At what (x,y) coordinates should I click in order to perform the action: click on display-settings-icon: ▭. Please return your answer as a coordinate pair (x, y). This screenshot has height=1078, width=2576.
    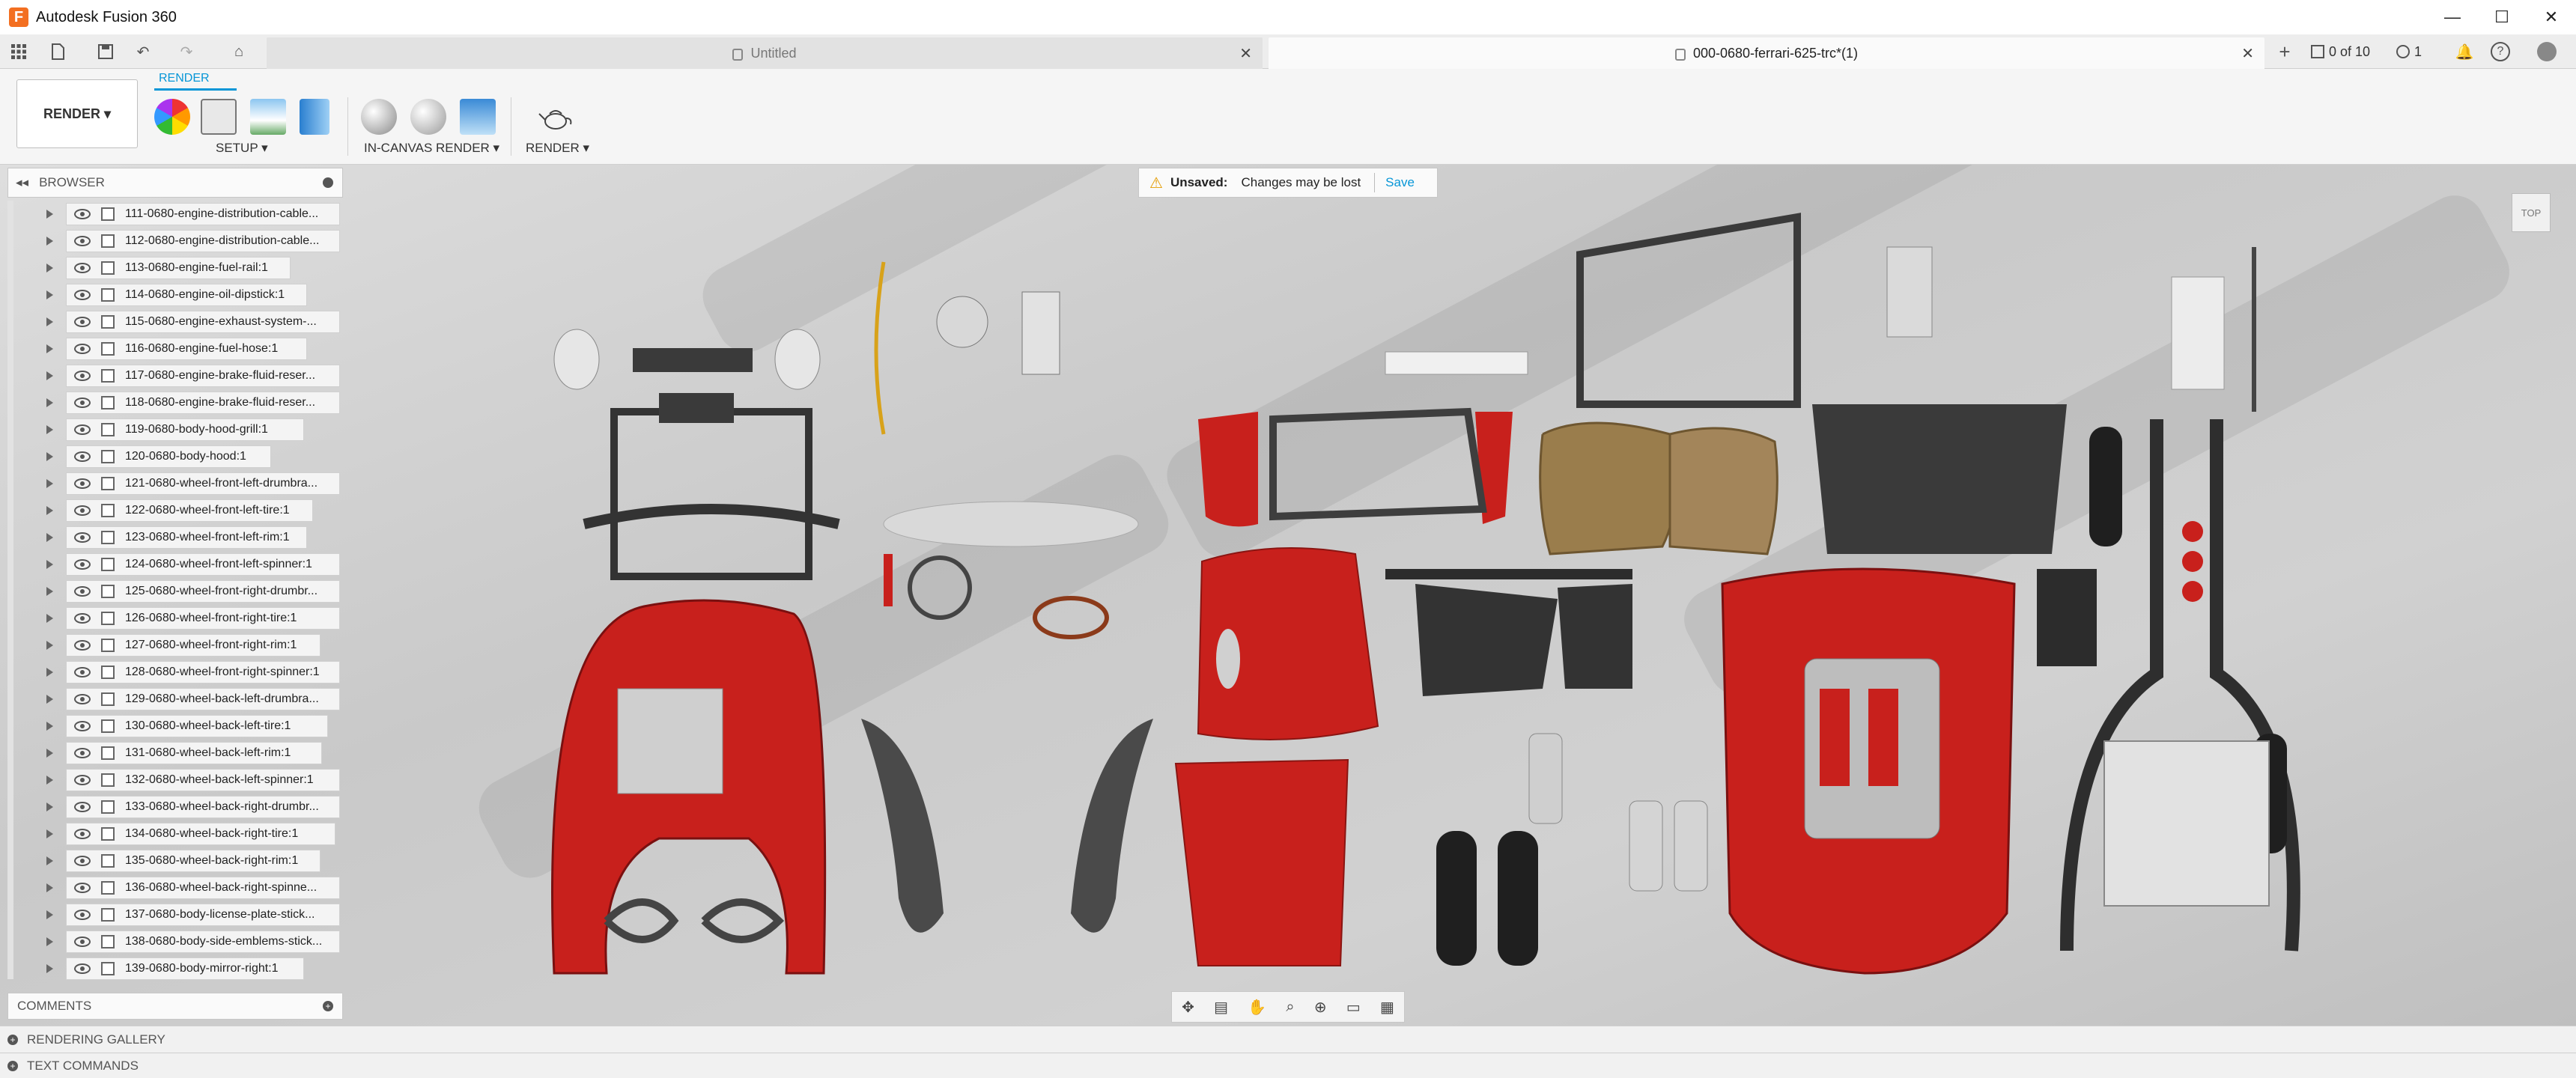
    Looking at the image, I should click on (1353, 1007).